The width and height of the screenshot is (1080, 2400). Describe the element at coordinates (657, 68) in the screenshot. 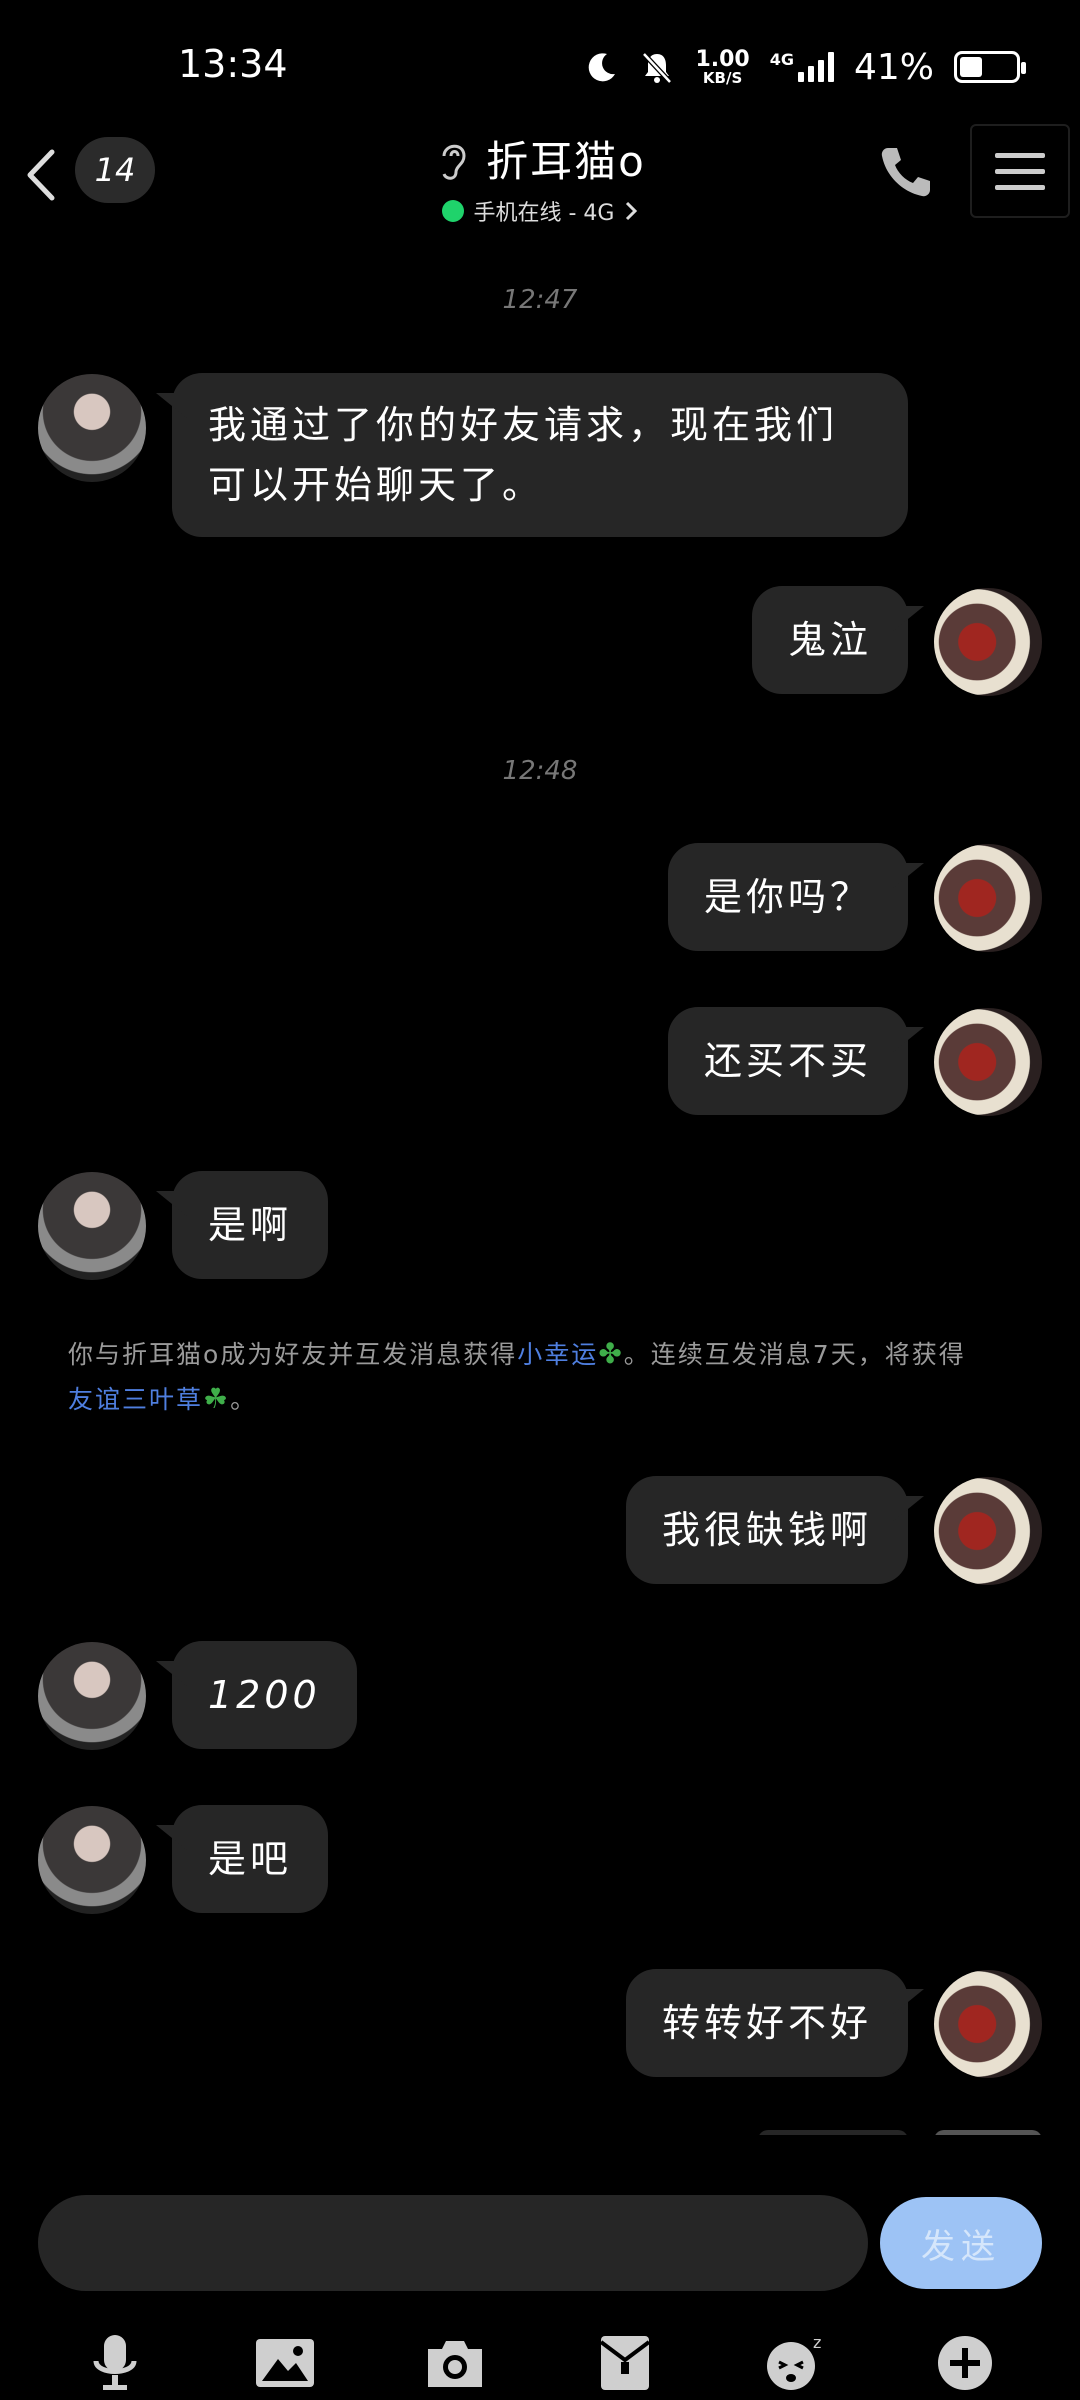

I see `mute-bell-icon` at that location.